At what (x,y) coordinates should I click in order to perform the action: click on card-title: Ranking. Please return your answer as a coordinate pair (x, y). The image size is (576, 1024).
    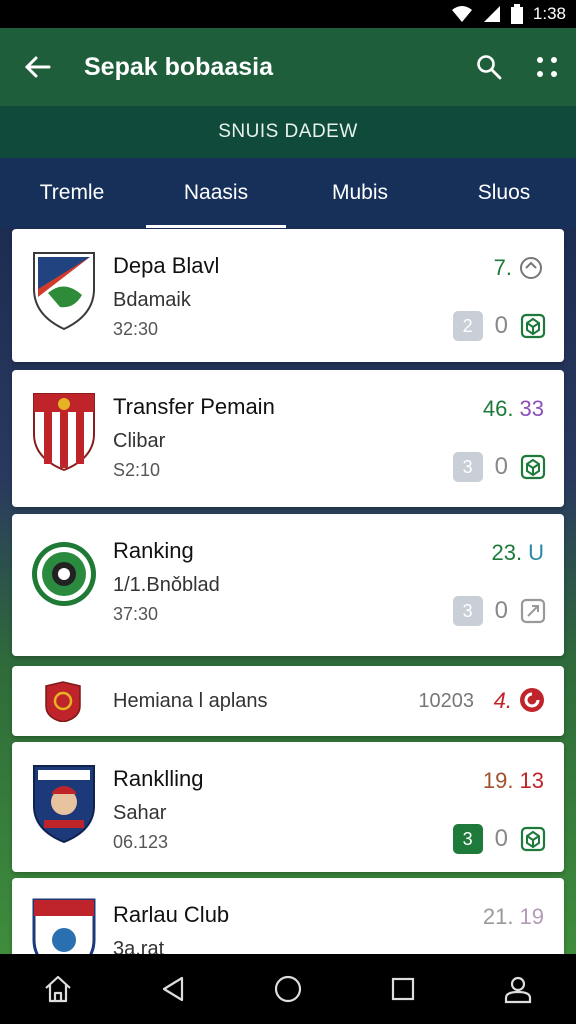
    Looking at the image, I should click on (153, 550).